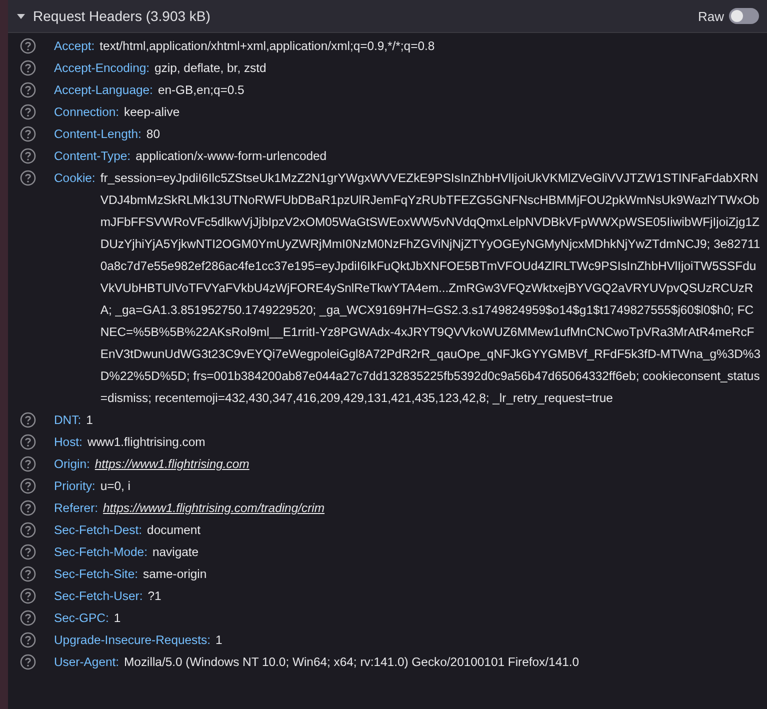 The image size is (767, 709). Describe the element at coordinates (202, 90) in the screenshot. I see `header-value: en-GB,en;q=0.5` at that location.